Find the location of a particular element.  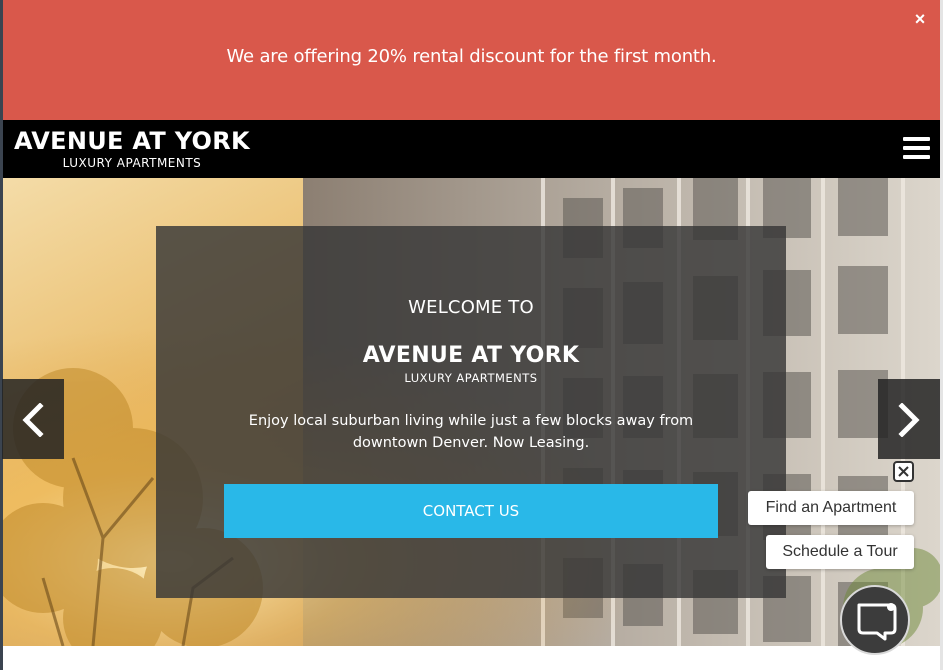

find-apartment-button: Find an Apartment is located at coordinates (831, 508).